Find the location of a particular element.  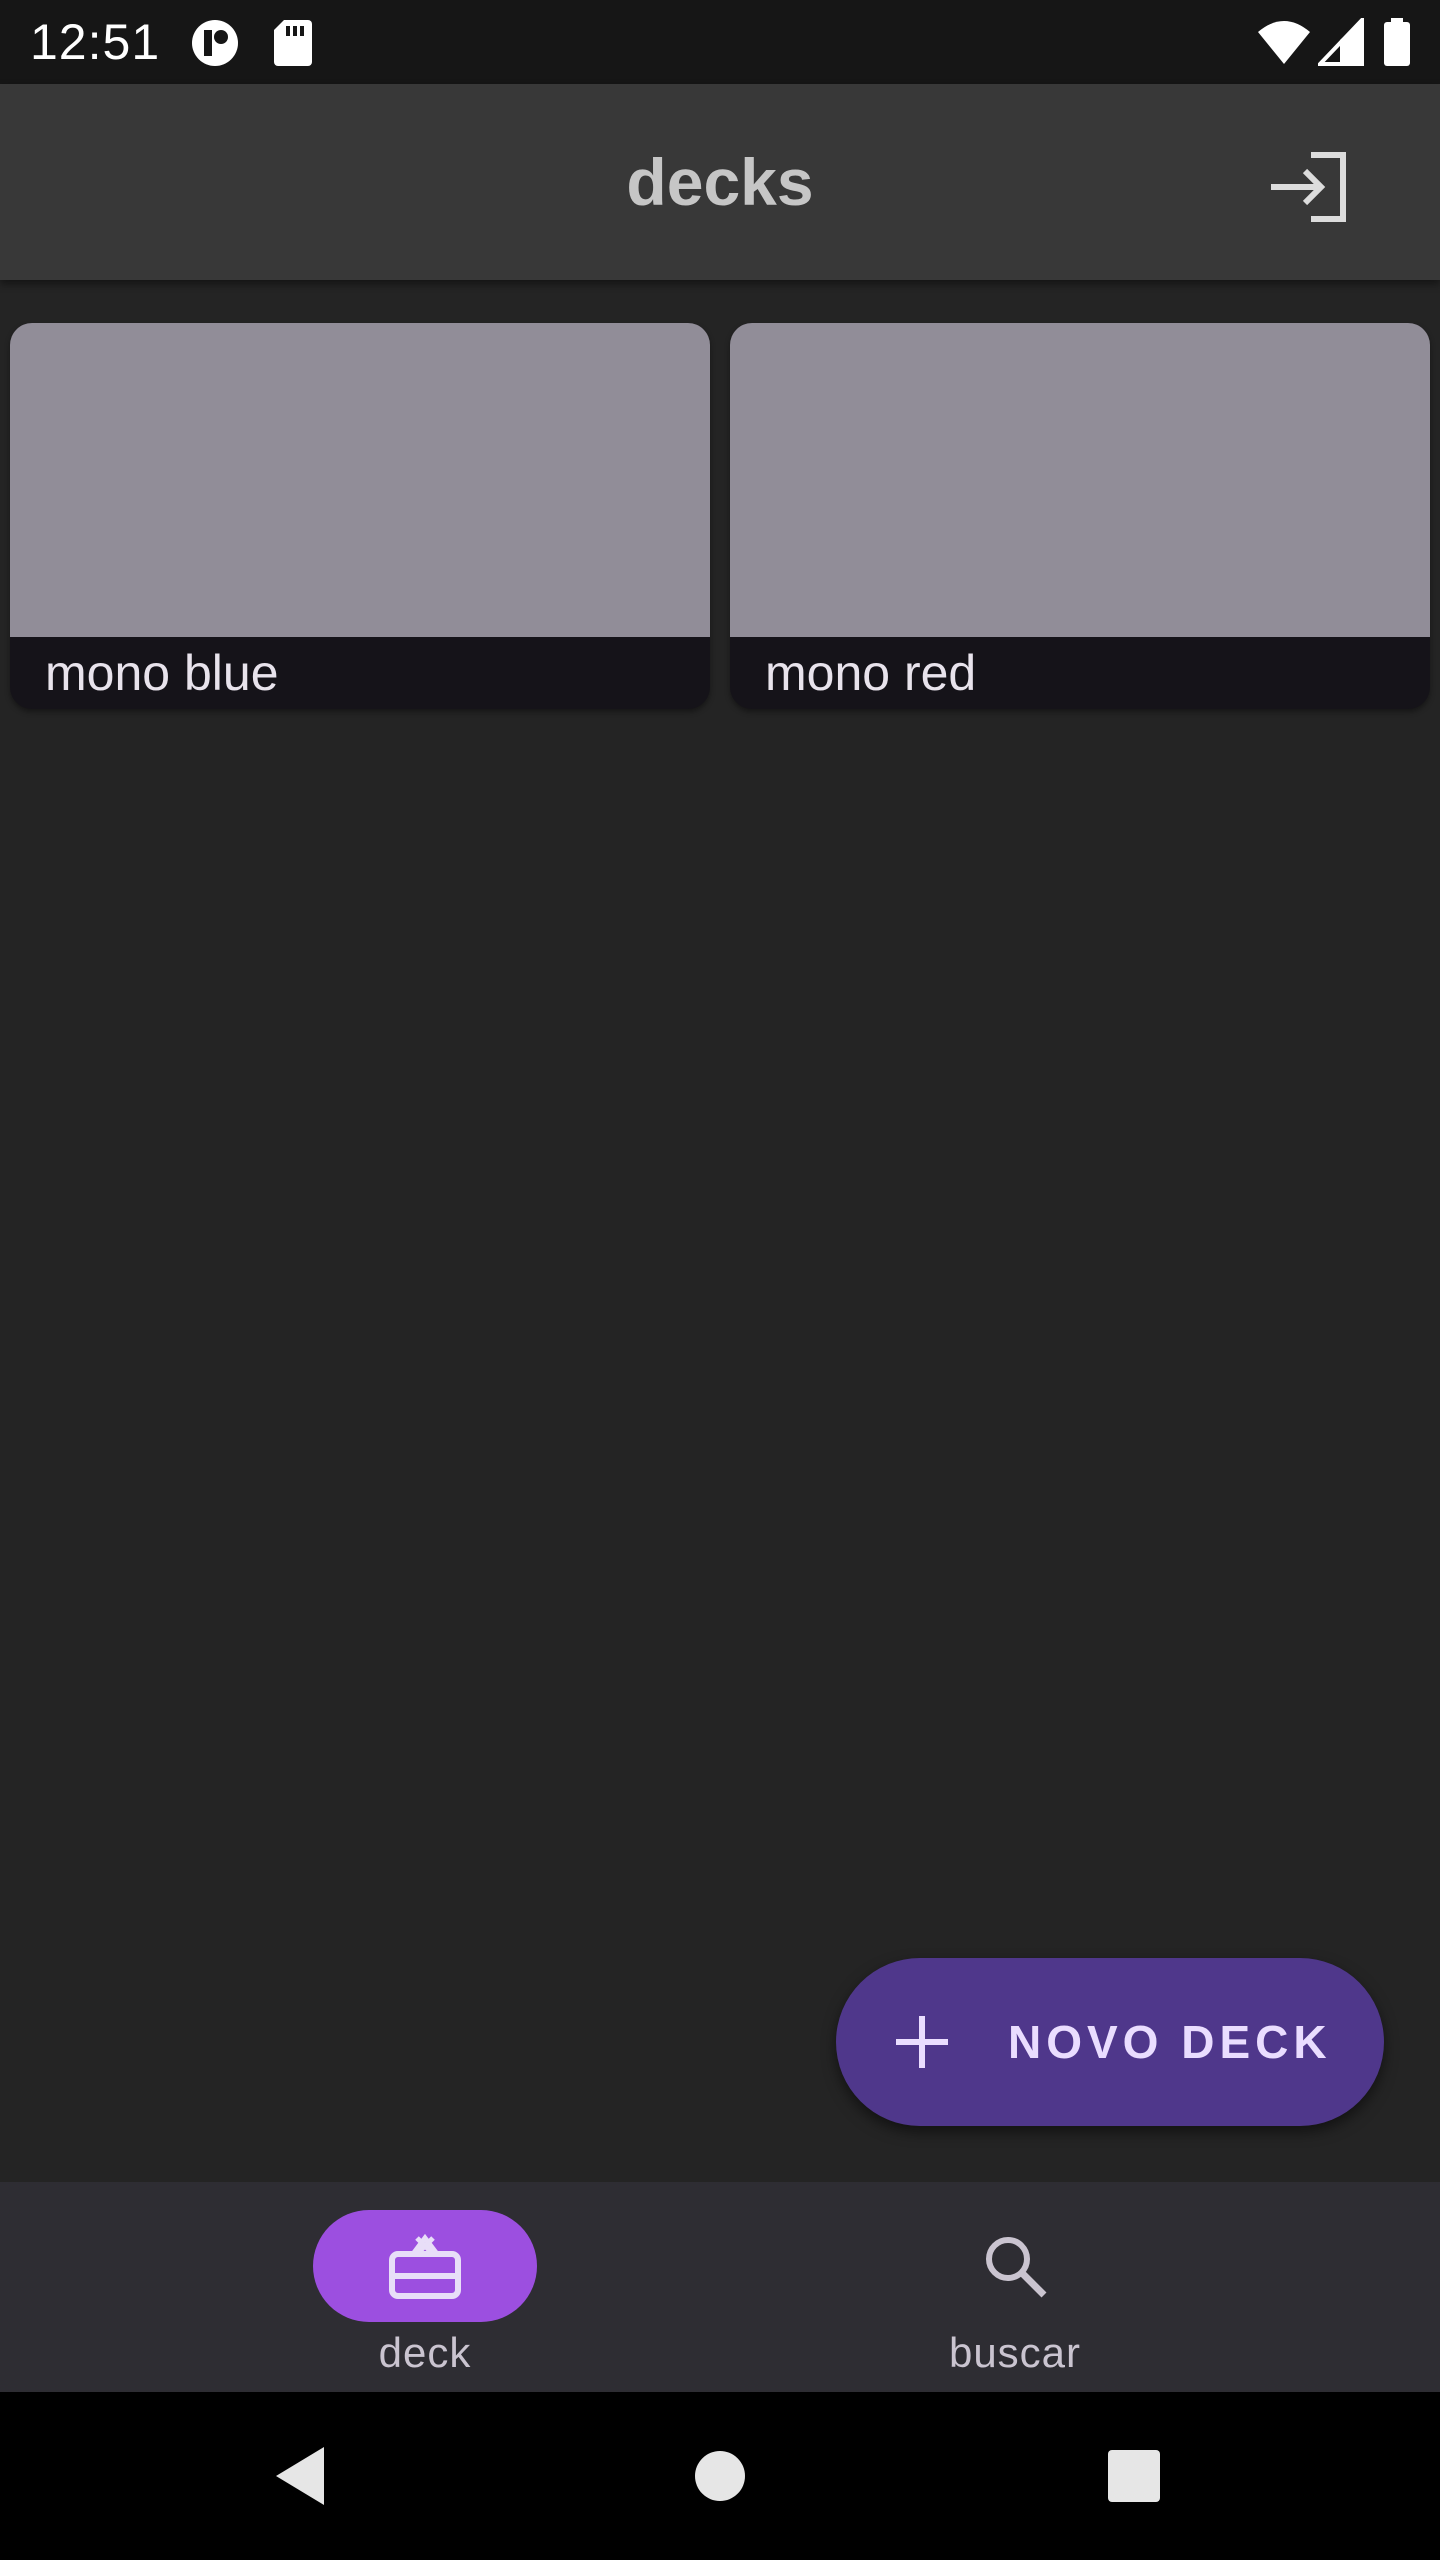

nav-item-buscar: buscar is located at coordinates (1015, 2287).